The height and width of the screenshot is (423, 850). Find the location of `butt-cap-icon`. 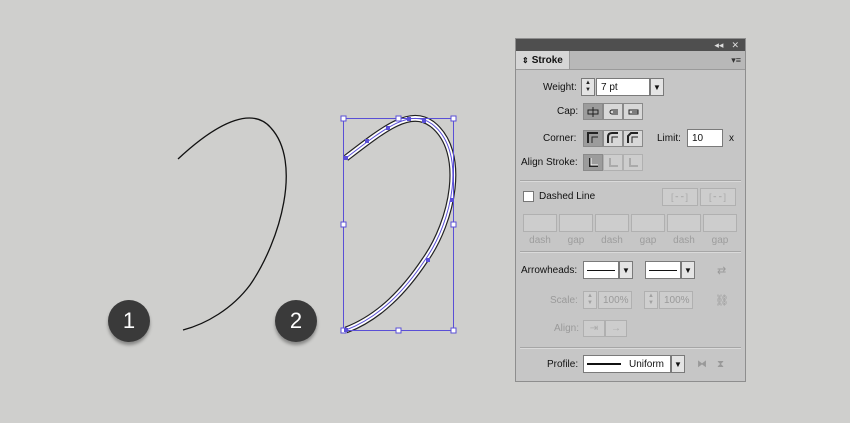

butt-cap-icon is located at coordinates (593, 111).